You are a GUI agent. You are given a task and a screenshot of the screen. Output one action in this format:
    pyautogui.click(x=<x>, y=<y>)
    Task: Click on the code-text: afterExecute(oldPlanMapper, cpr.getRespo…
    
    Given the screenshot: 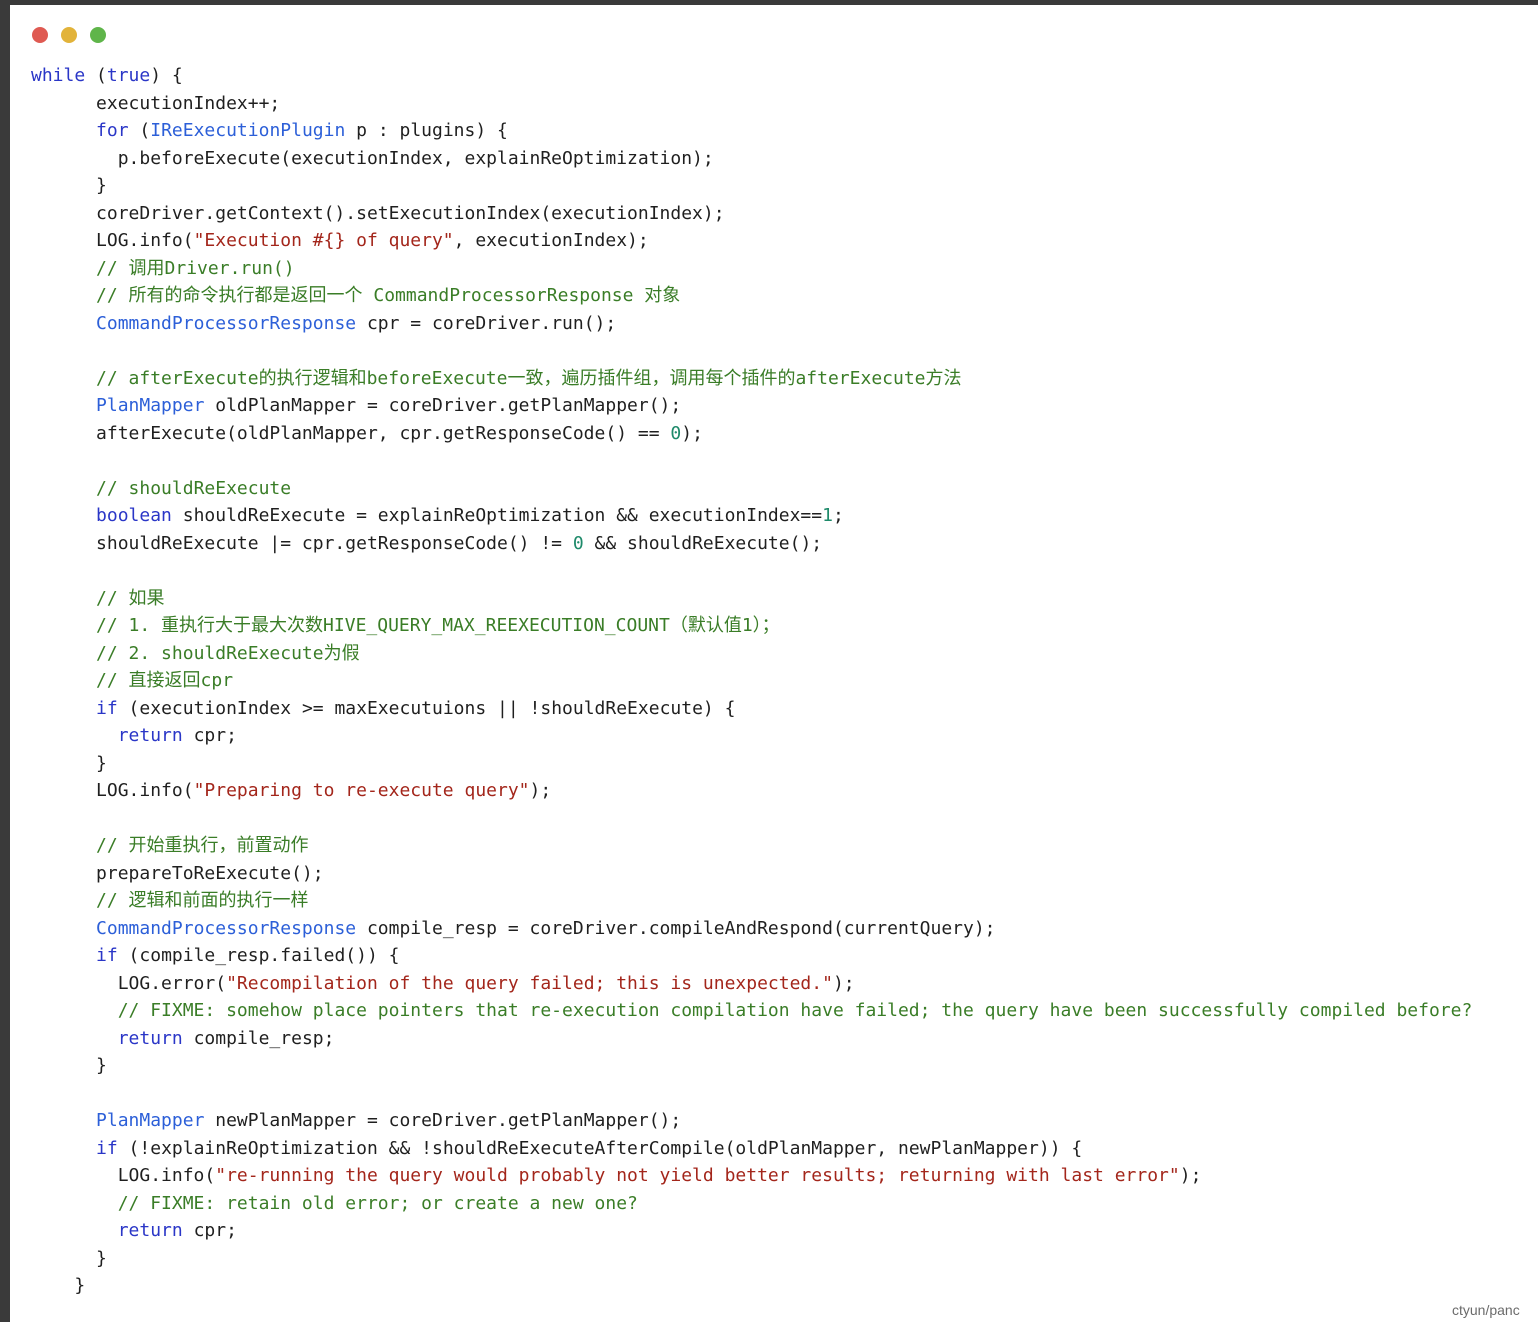 What is the action you would take?
    pyautogui.click(x=351, y=433)
    